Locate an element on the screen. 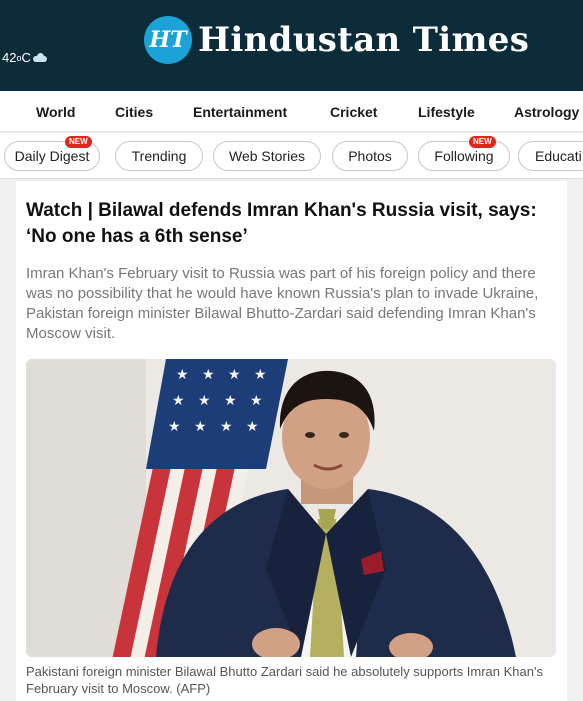  chip-education: Educati is located at coordinates (550, 156).